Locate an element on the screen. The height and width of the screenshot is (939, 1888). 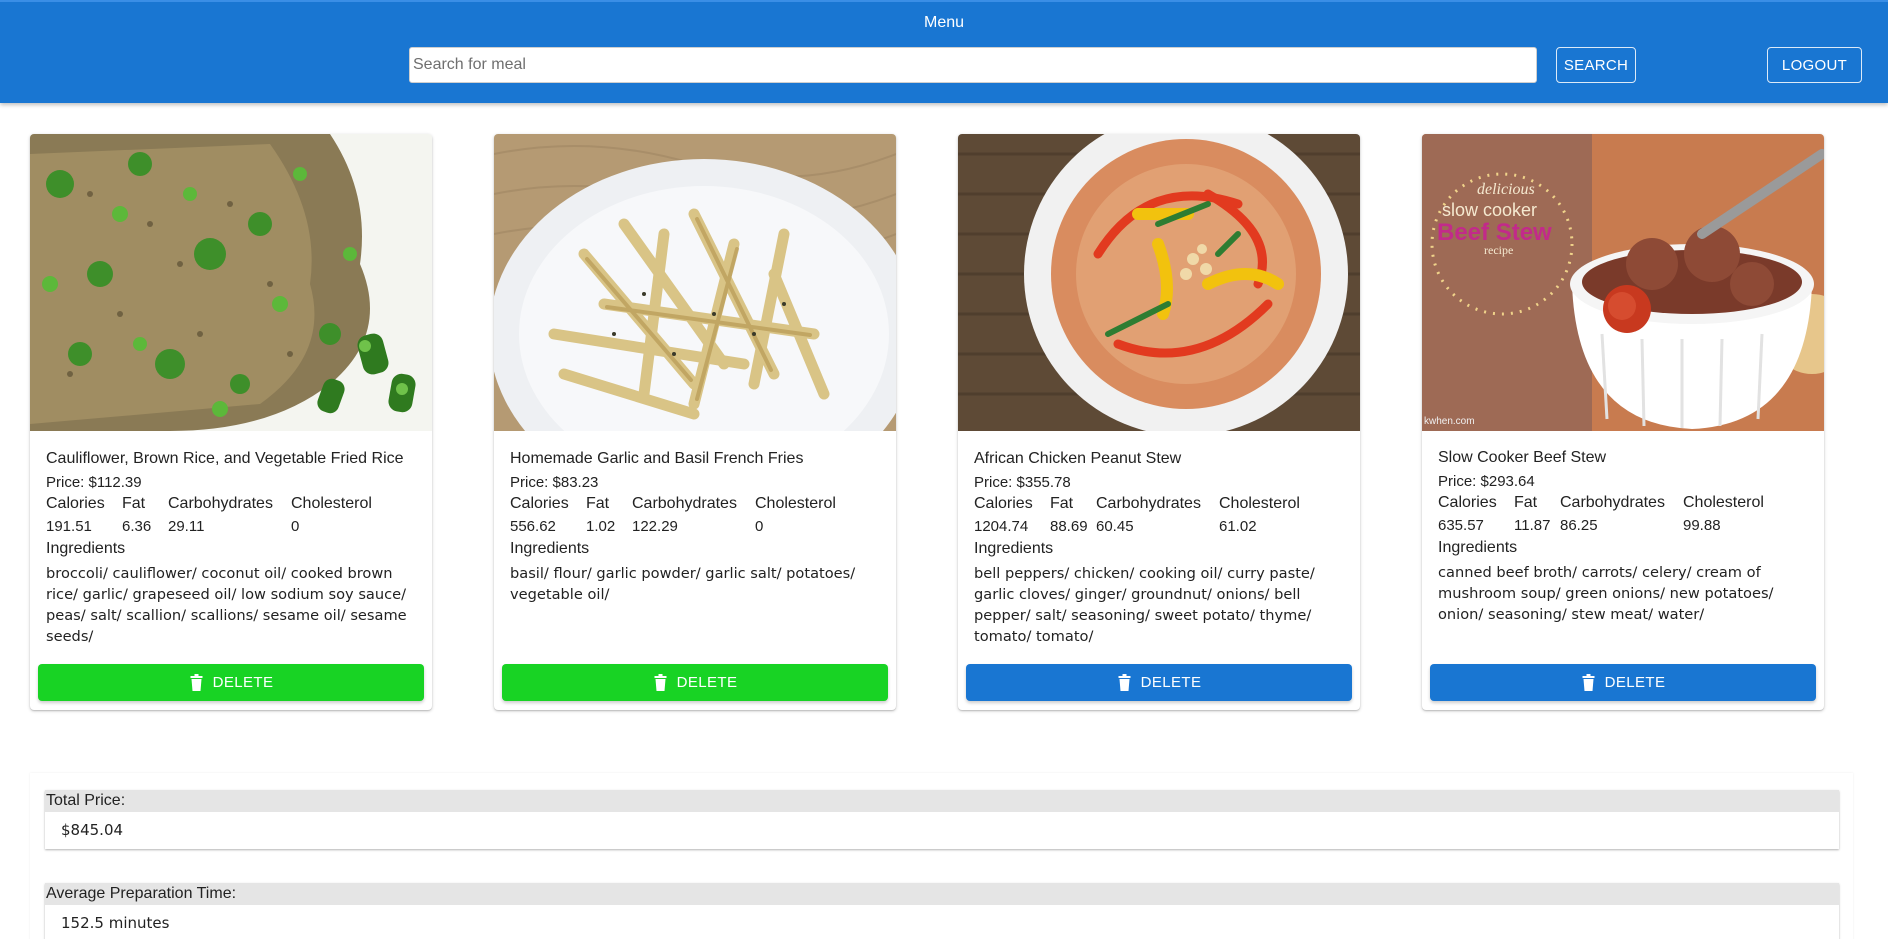
image-text-slow-cooker: slow cooker is located at coordinates (1489, 210).